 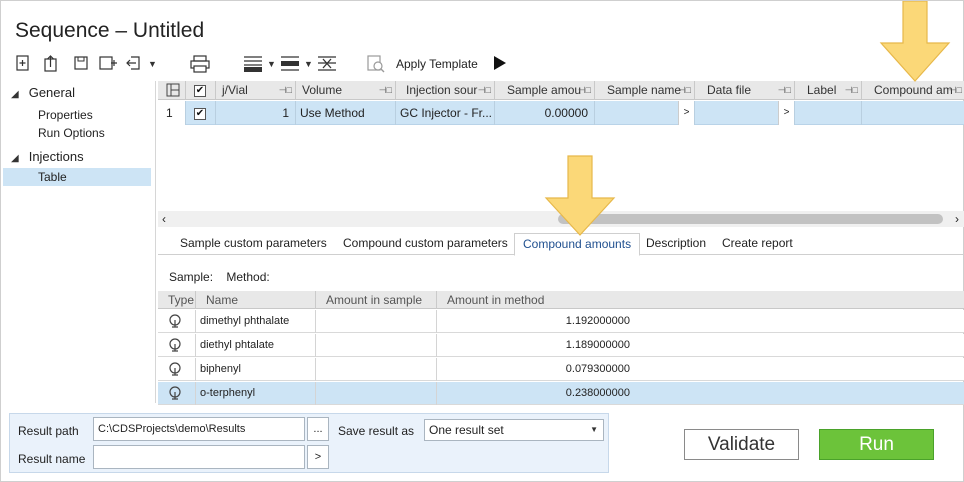 What do you see at coordinates (256, 345) in the screenshot?
I see `cell-name: diethyl phtalate` at bounding box center [256, 345].